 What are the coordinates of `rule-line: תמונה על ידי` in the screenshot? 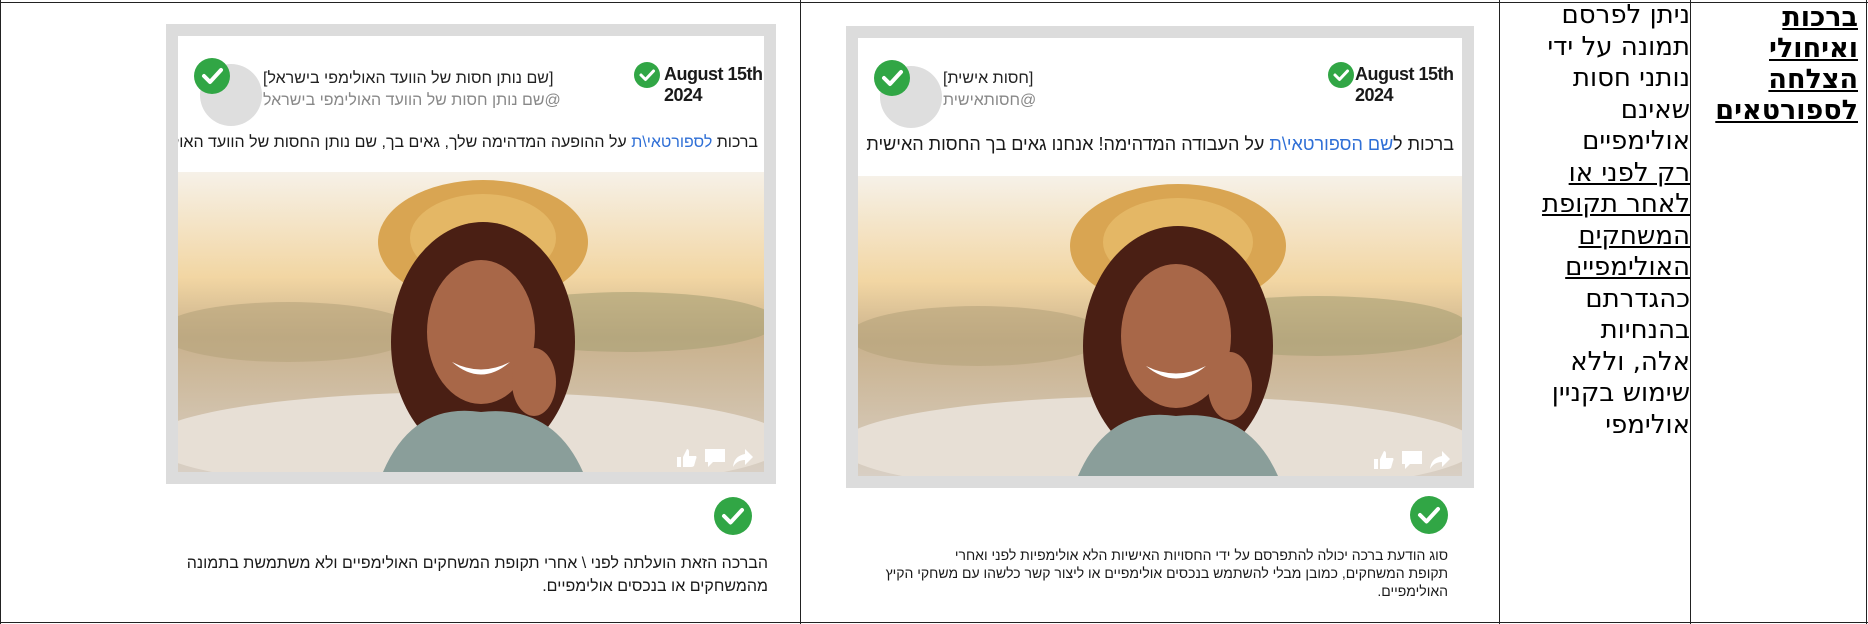 It's located at (1618, 46).